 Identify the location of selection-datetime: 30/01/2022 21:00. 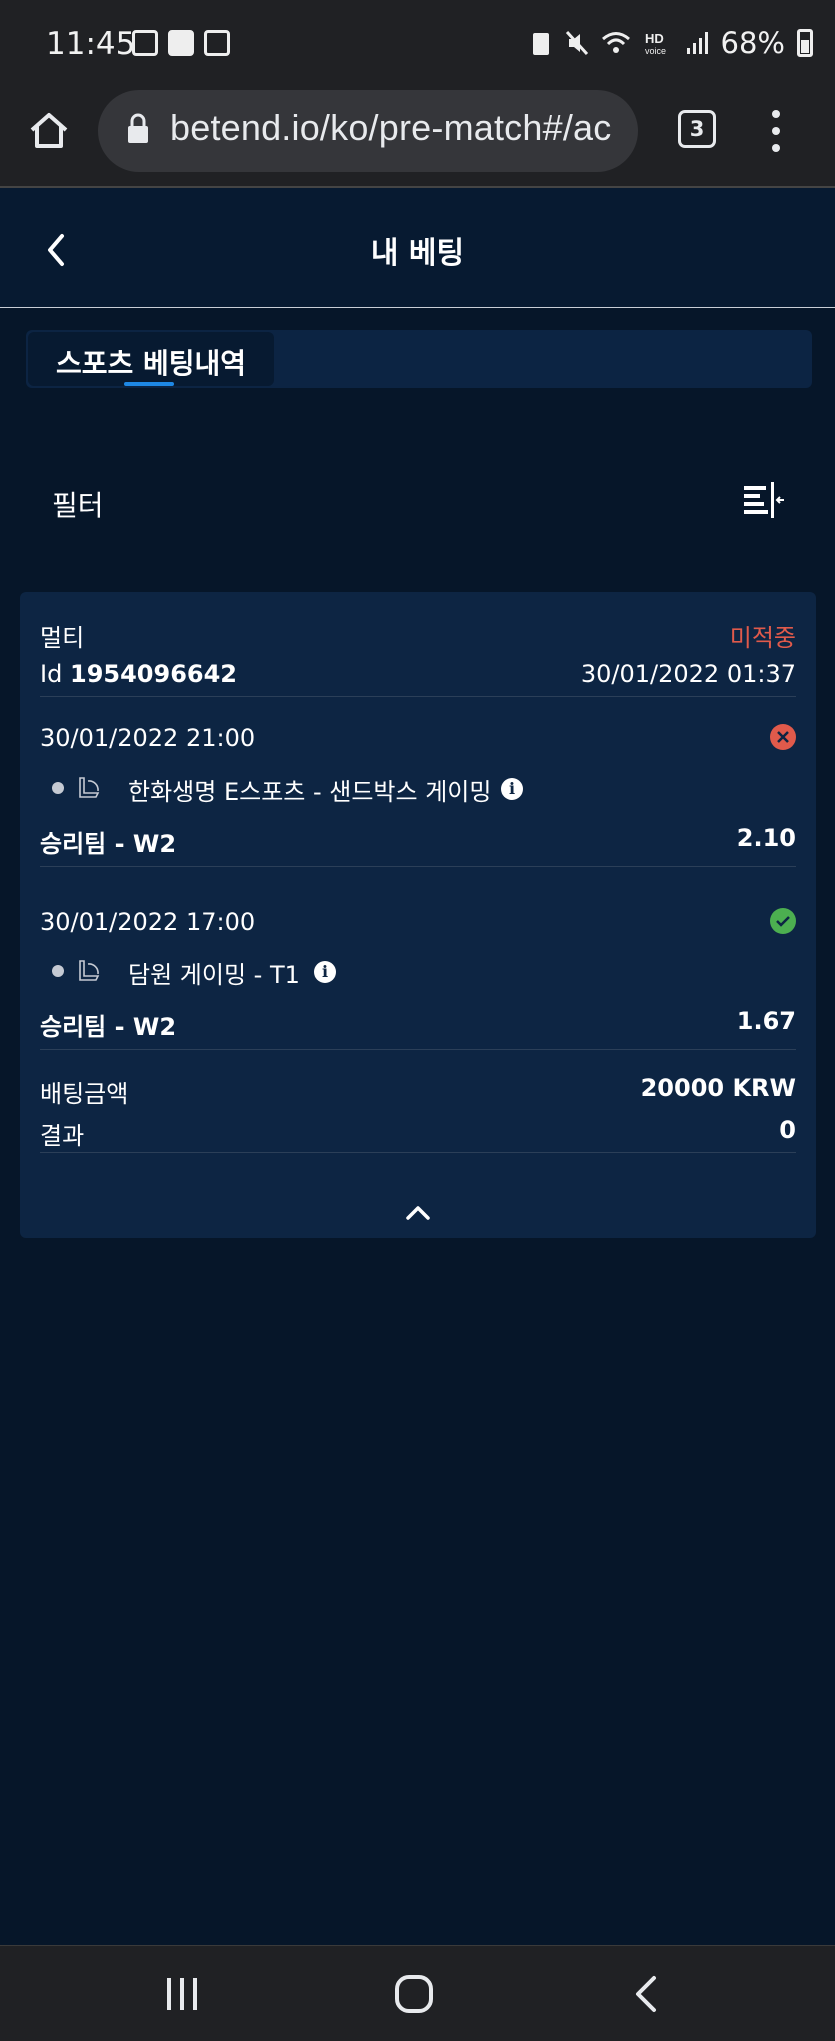
(148, 738).